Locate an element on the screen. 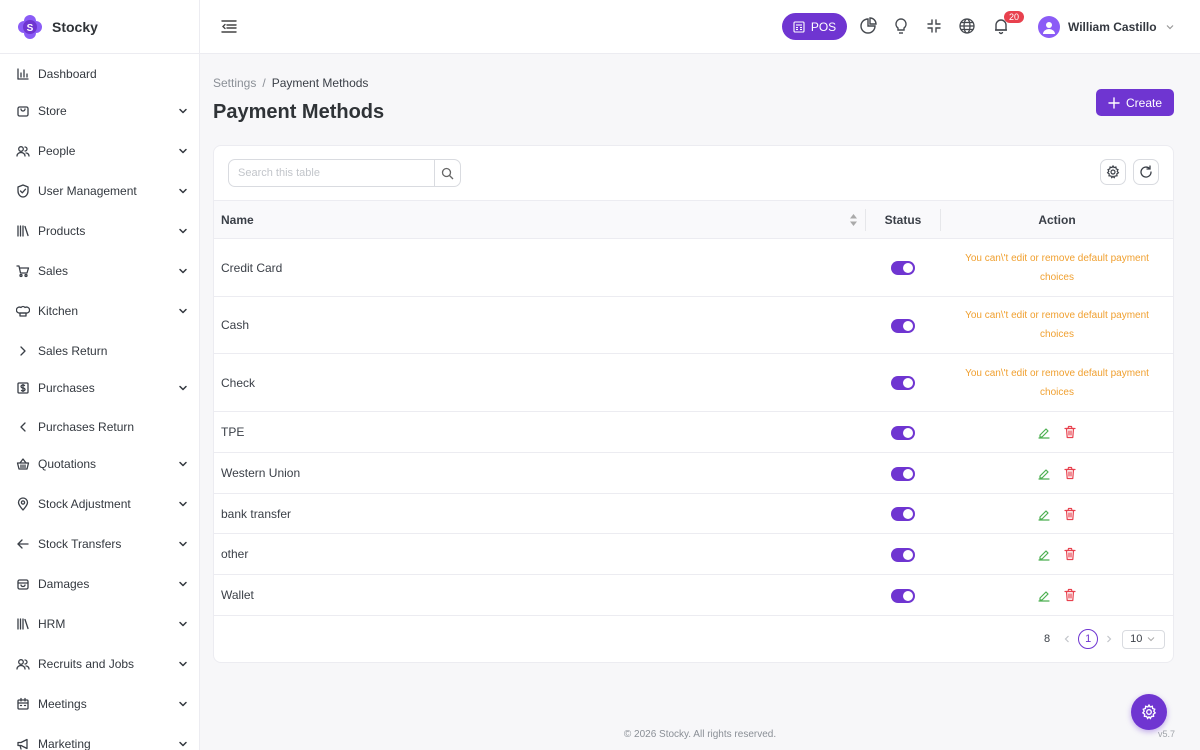 The height and width of the screenshot is (750, 1200). sidebar-item-sales: Sales is located at coordinates (99, 271).